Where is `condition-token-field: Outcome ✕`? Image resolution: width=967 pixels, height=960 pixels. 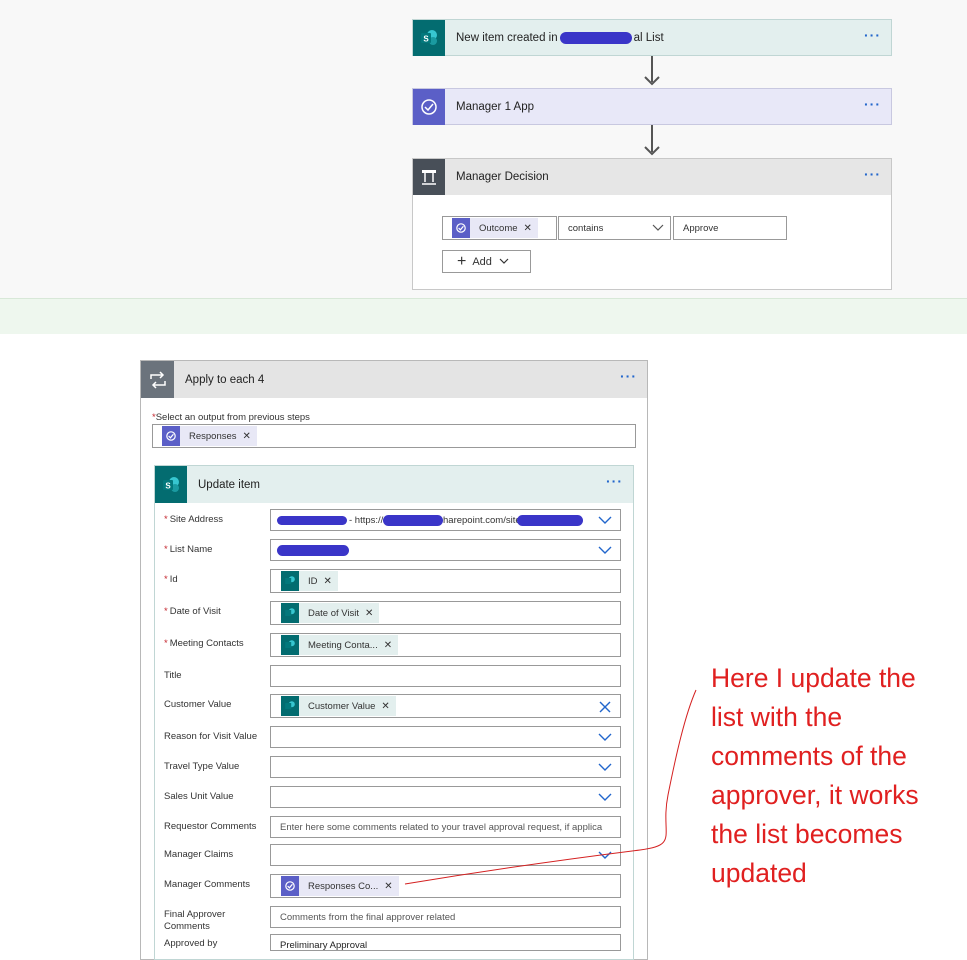 condition-token-field: Outcome ✕ is located at coordinates (499, 228).